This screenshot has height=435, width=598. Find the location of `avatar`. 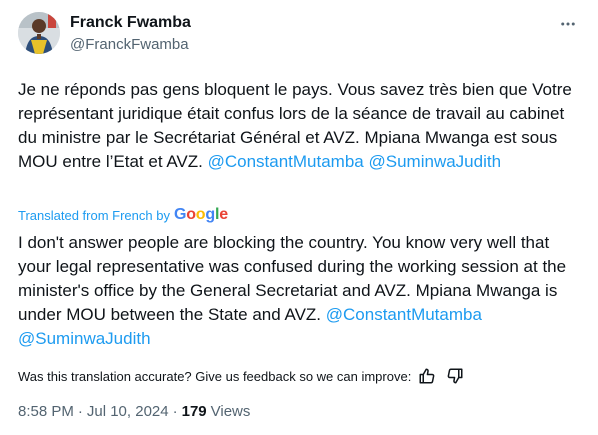

avatar is located at coordinates (39, 33).